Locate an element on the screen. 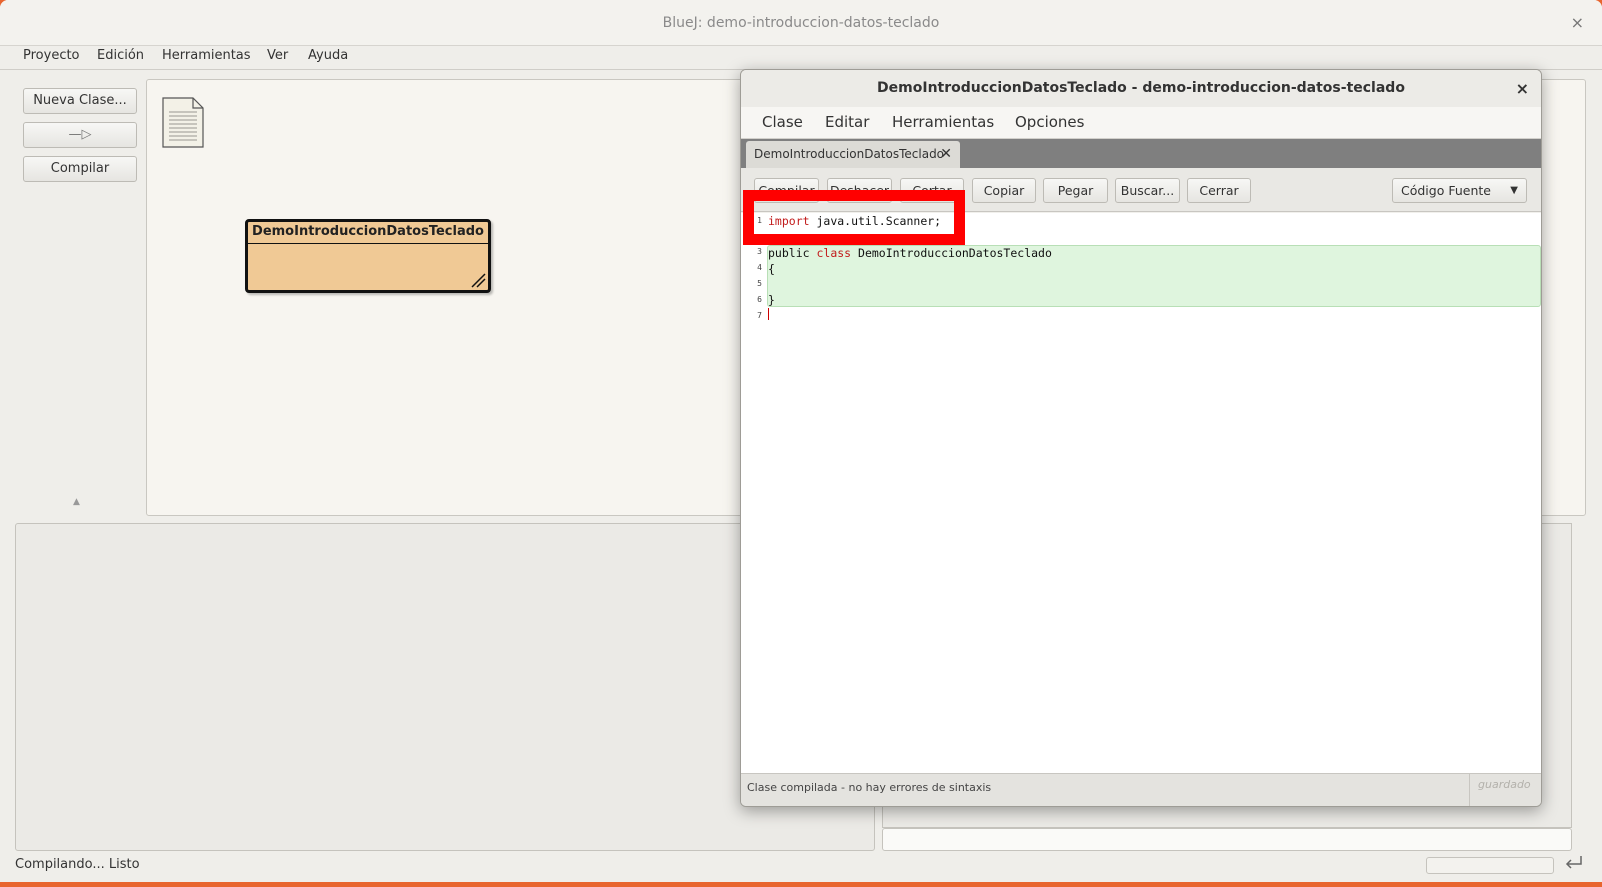 Image resolution: width=1602 pixels, height=887 pixels. tab-label: DemoIntroduccionDatosTeclado is located at coordinates (849, 154).